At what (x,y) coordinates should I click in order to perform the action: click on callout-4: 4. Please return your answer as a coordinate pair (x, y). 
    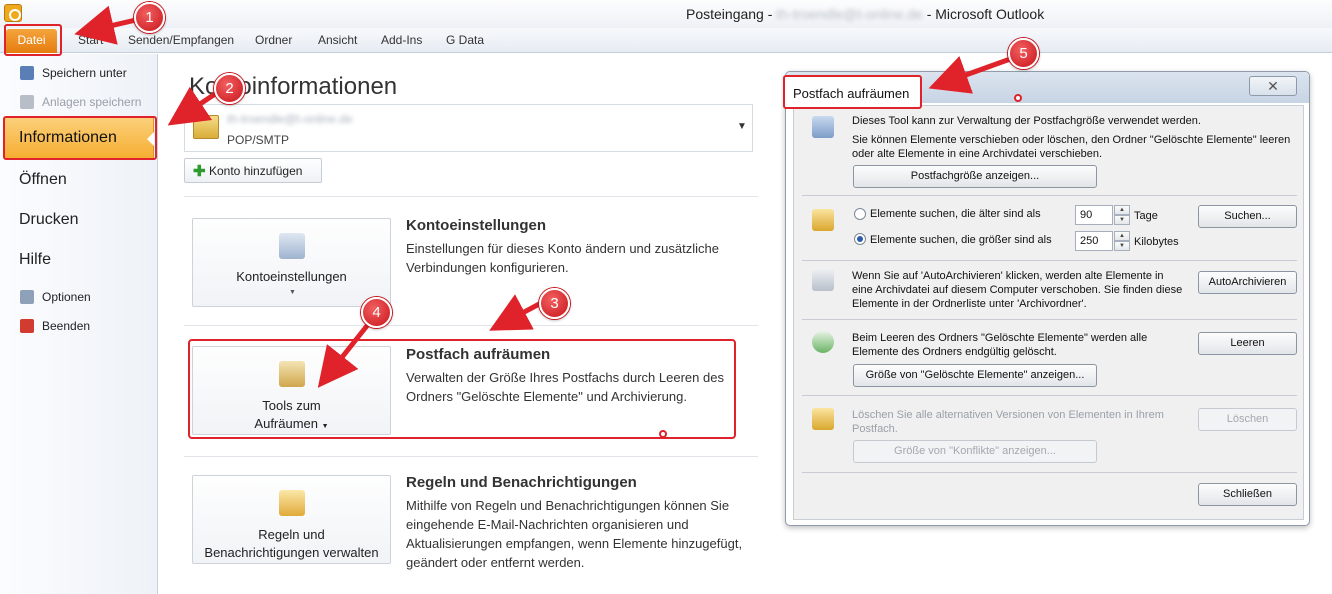
    Looking at the image, I should click on (376, 312).